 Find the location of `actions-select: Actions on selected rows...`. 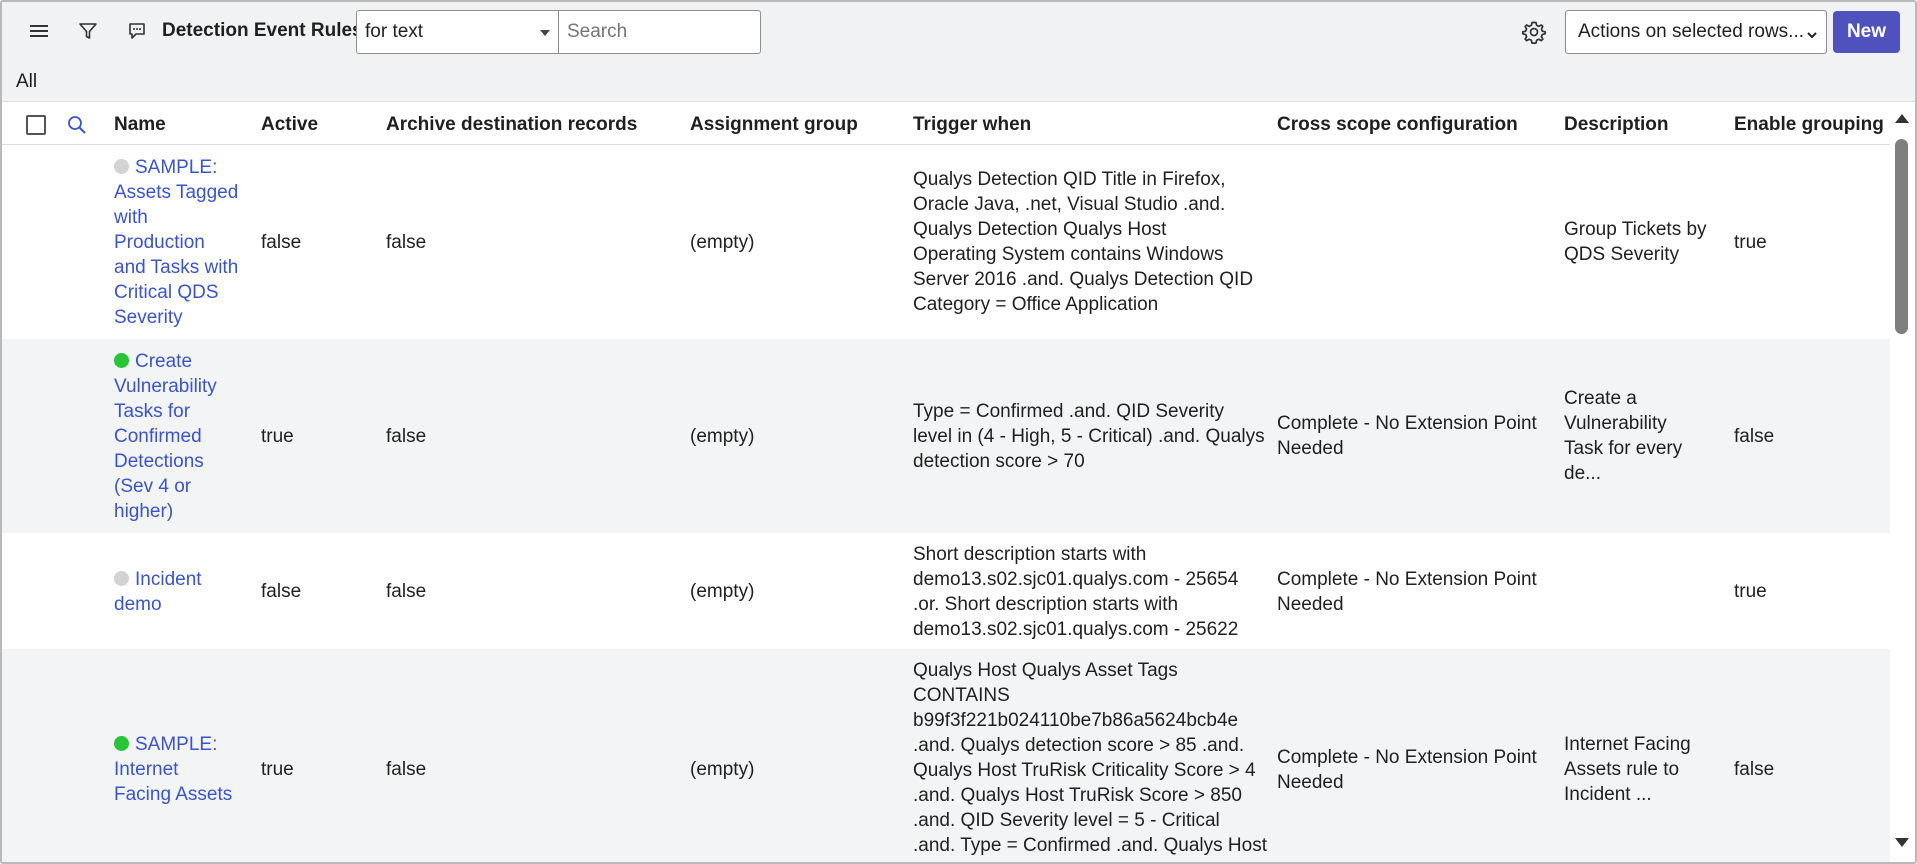

actions-select: Actions on selected rows... is located at coordinates (1696, 32).